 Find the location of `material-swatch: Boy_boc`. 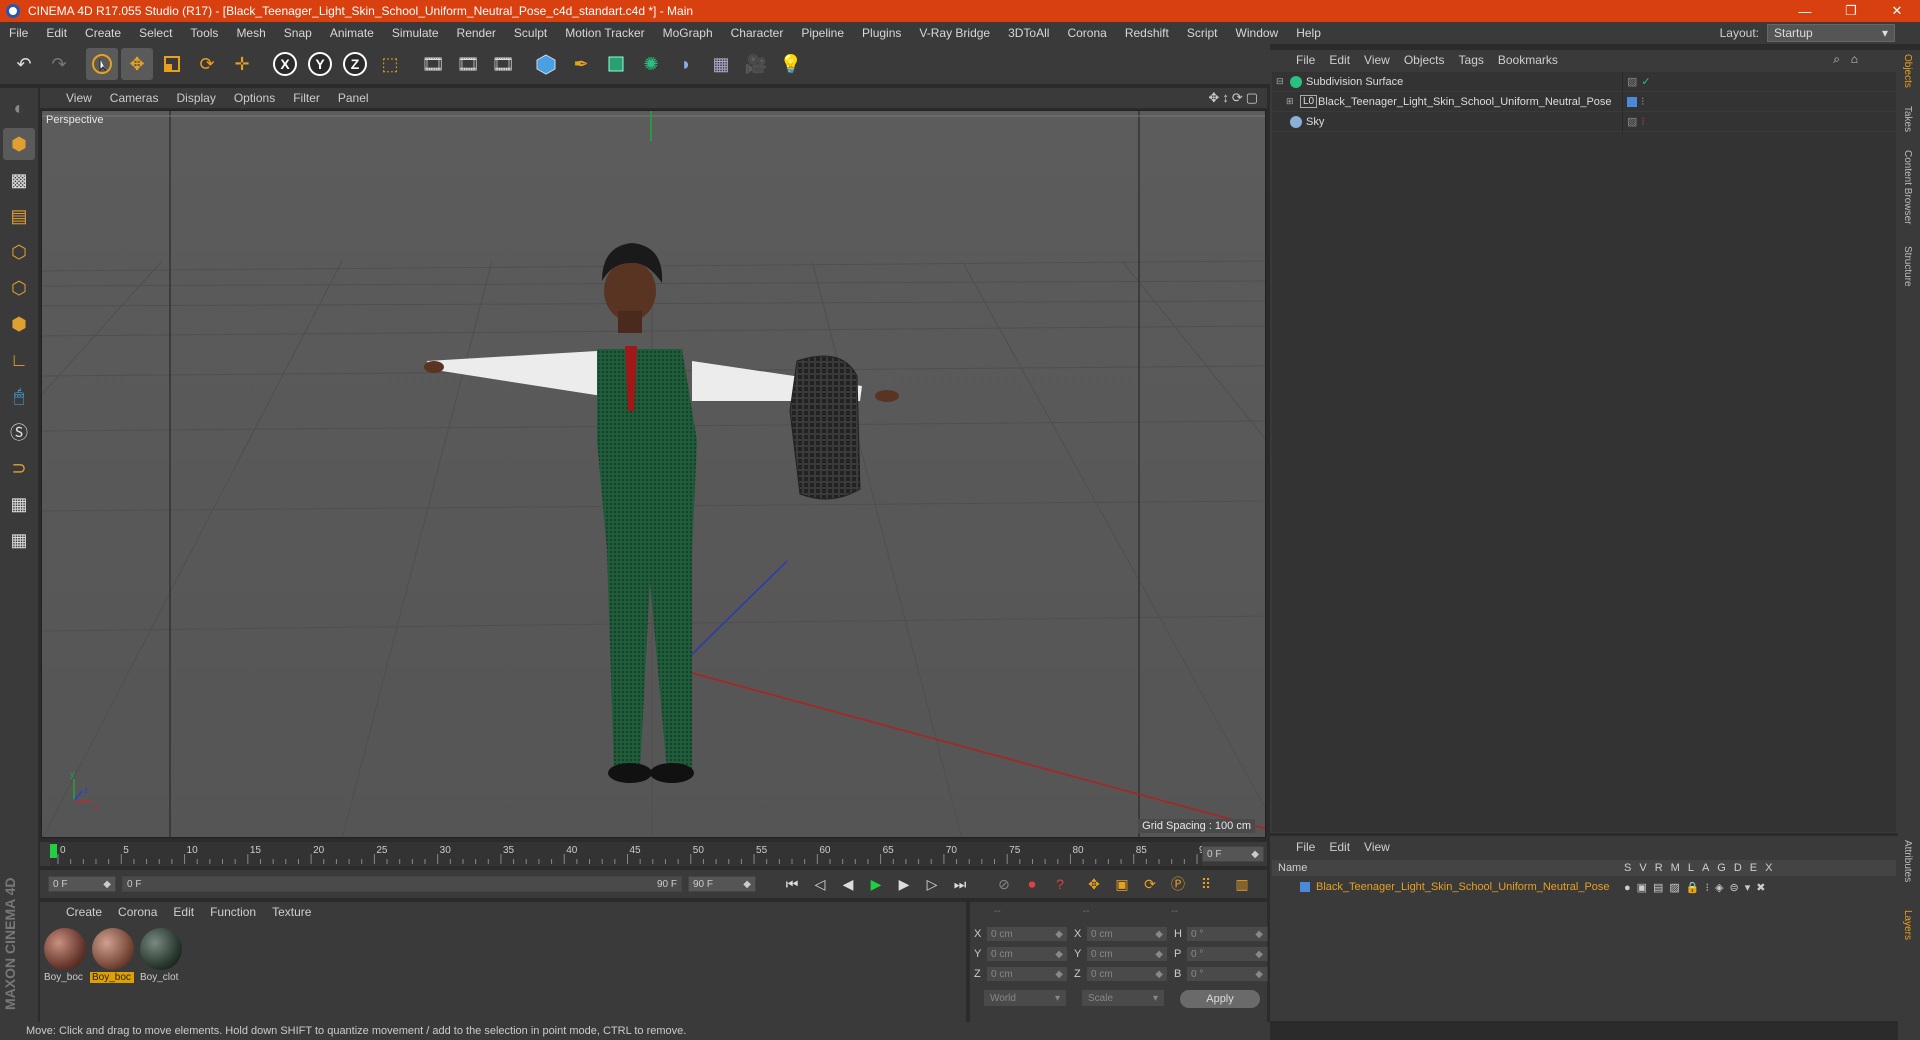

material-swatch: Boy_boc is located at coordinates (65, 957).